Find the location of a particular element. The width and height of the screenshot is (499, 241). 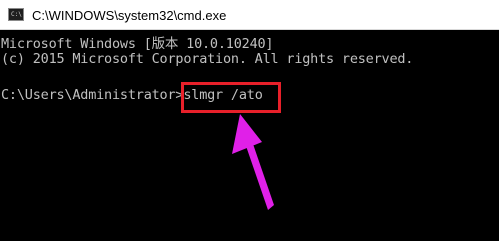

highlight-box is located at coordinates (231, 97).